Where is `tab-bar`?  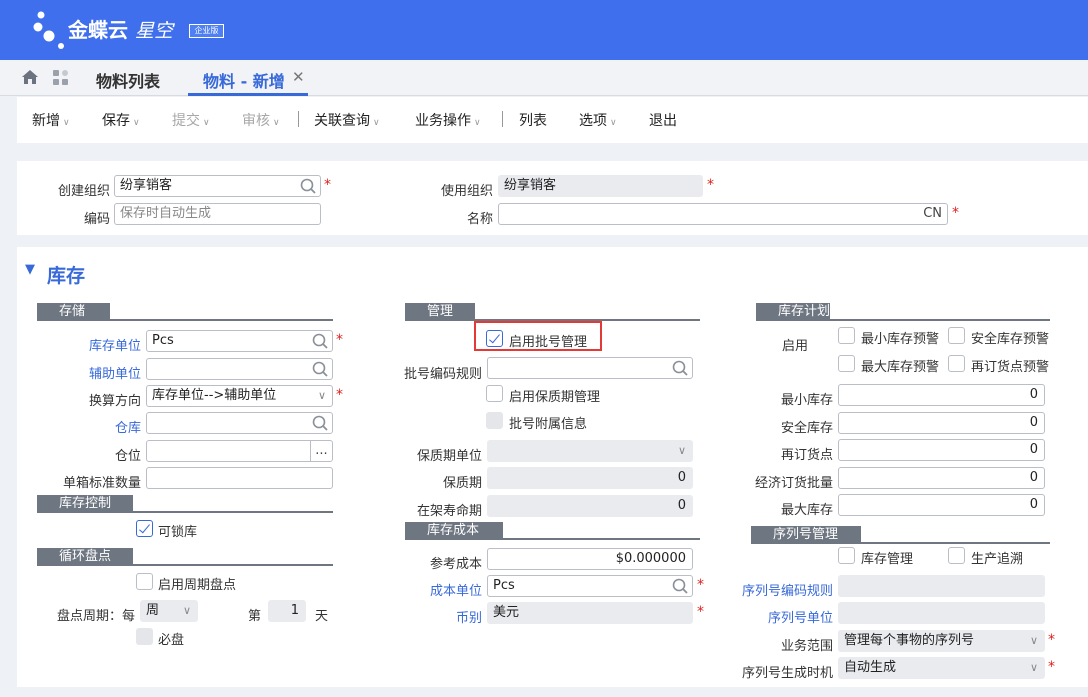
tab-bar is located at coordinates (544, 78).